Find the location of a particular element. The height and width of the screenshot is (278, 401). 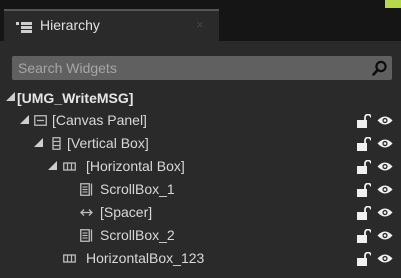

tab-title: Hierarchy is located at coordinates (70, 25).